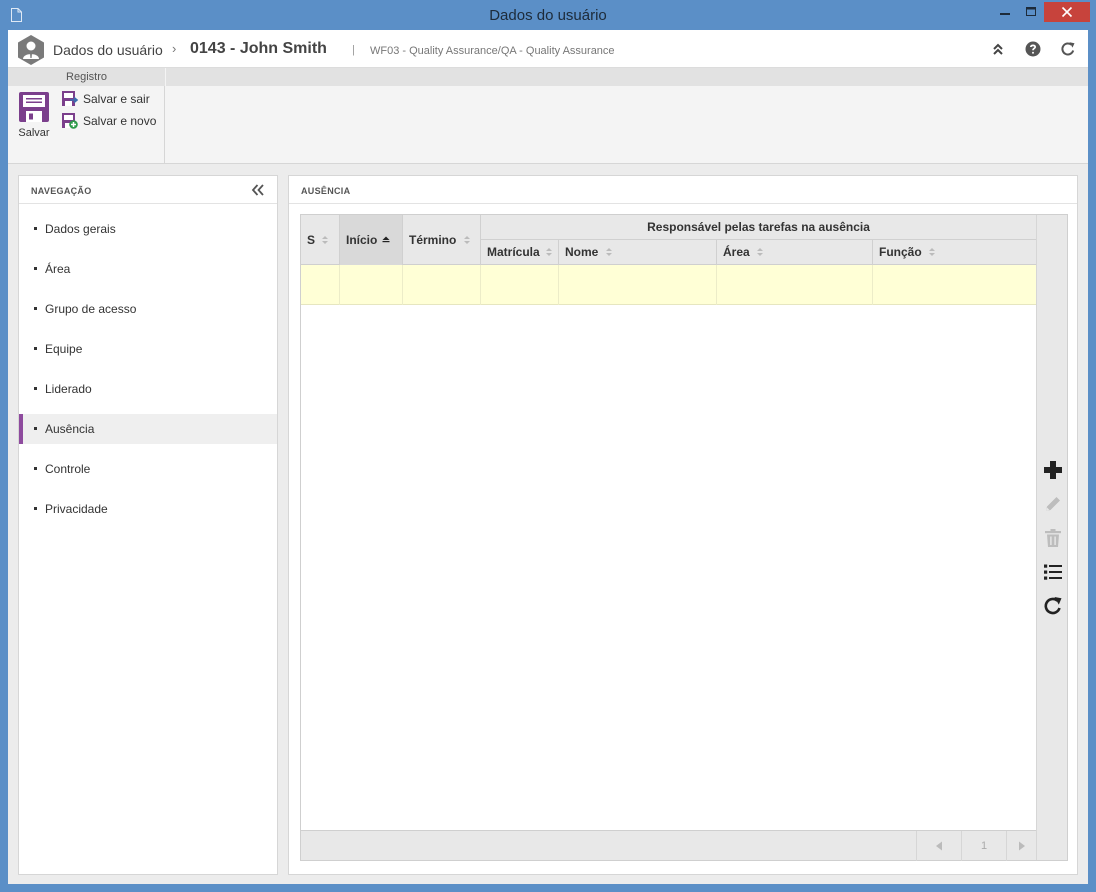 The image size is (1096, 892). I want to click on collapse-up-icon, so click(998, 49).